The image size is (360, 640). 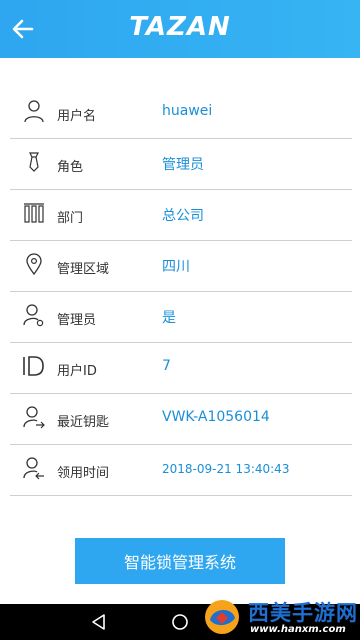 I want to click on watermark: 西美手游网 www.hanxm.com, so click(x=281, y=618).